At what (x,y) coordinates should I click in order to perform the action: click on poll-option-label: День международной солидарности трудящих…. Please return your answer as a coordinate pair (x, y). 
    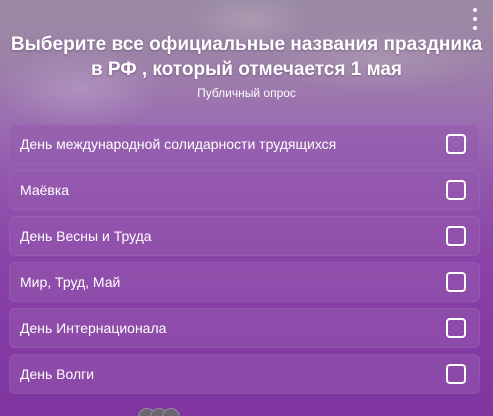
    Looking at the image, I should click on (178, 144).